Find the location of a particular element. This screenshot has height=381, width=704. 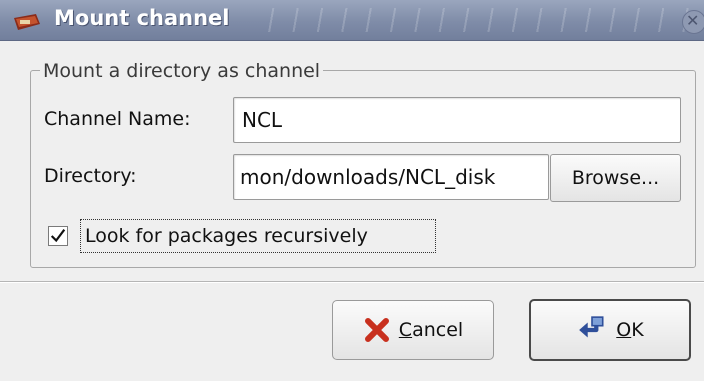

cancel-button: Cancel is located at coordinates (413, 330).